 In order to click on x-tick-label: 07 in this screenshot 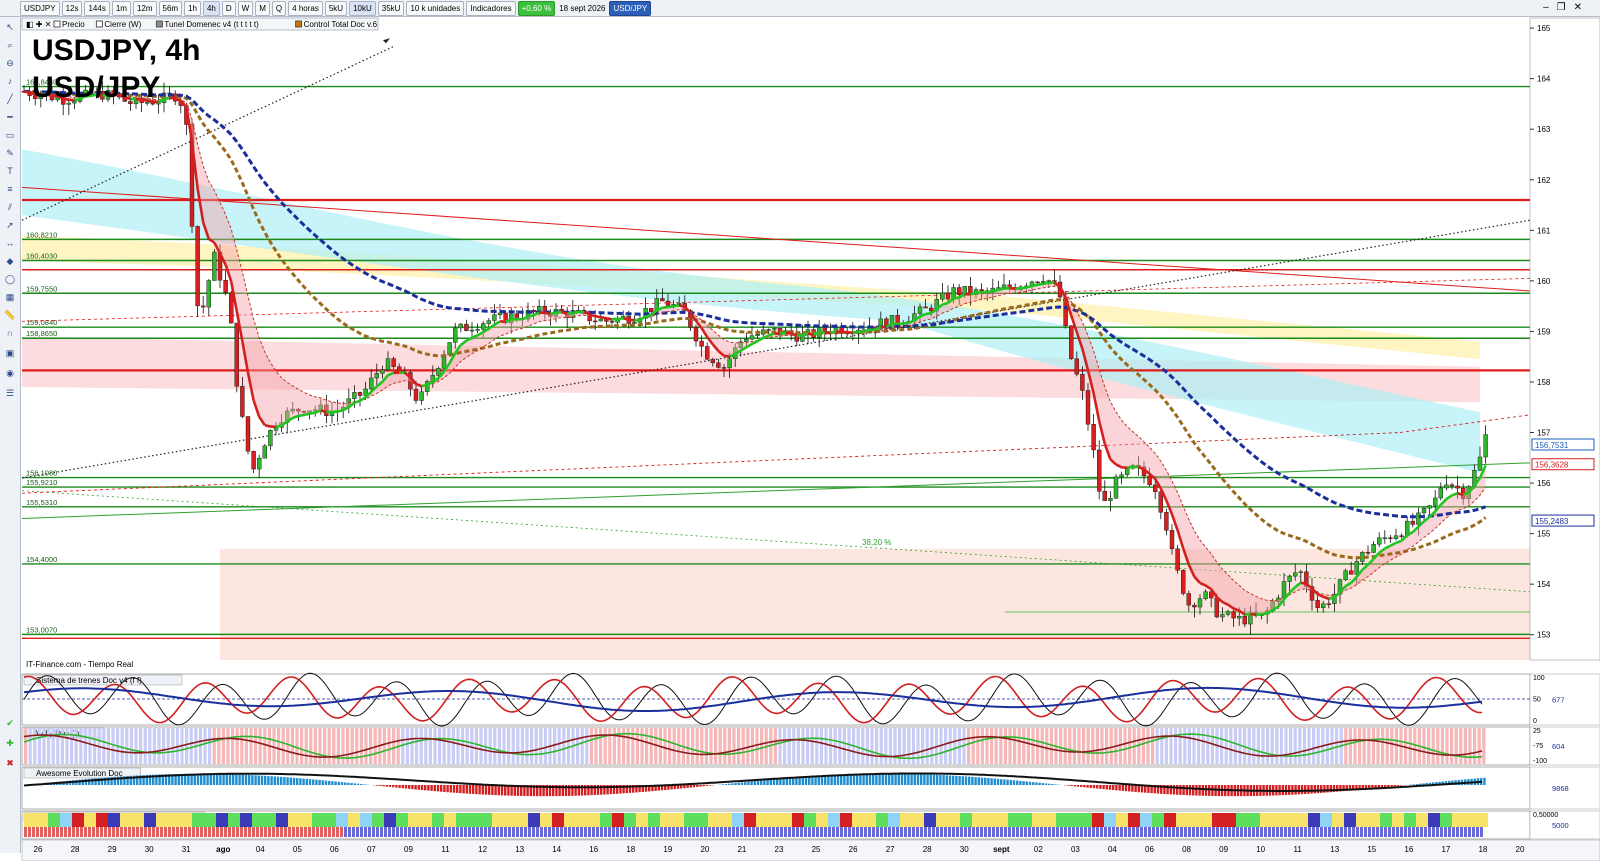, I will do `click(371, 849)`.